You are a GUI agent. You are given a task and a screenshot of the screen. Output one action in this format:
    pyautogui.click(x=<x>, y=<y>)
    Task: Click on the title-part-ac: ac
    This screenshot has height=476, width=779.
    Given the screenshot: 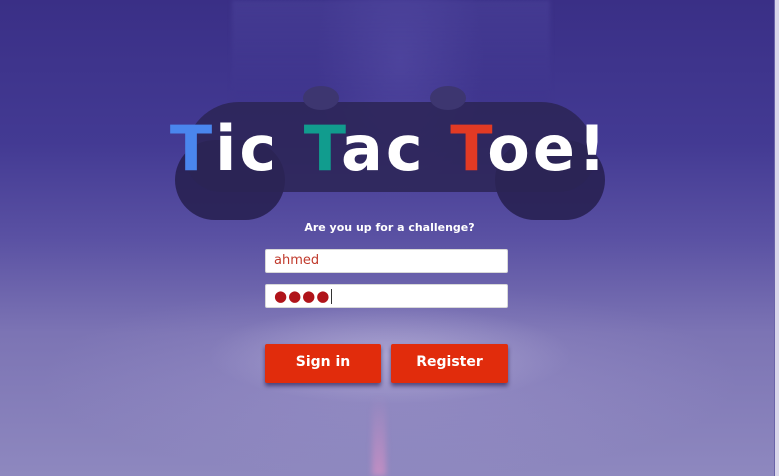 What is the action you would take?
    pyautogui.click(x=396, y=148)
    